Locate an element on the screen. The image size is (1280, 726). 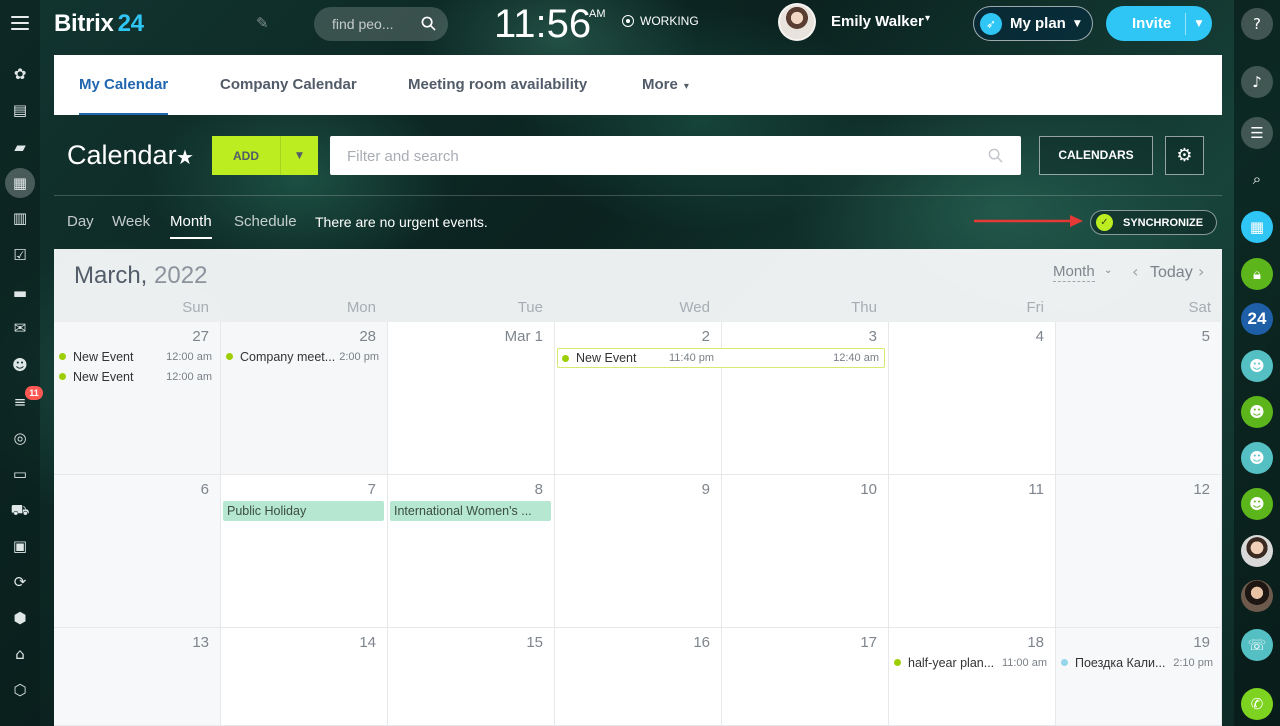
day-cell: 7 is located at coordinates (304, 551).